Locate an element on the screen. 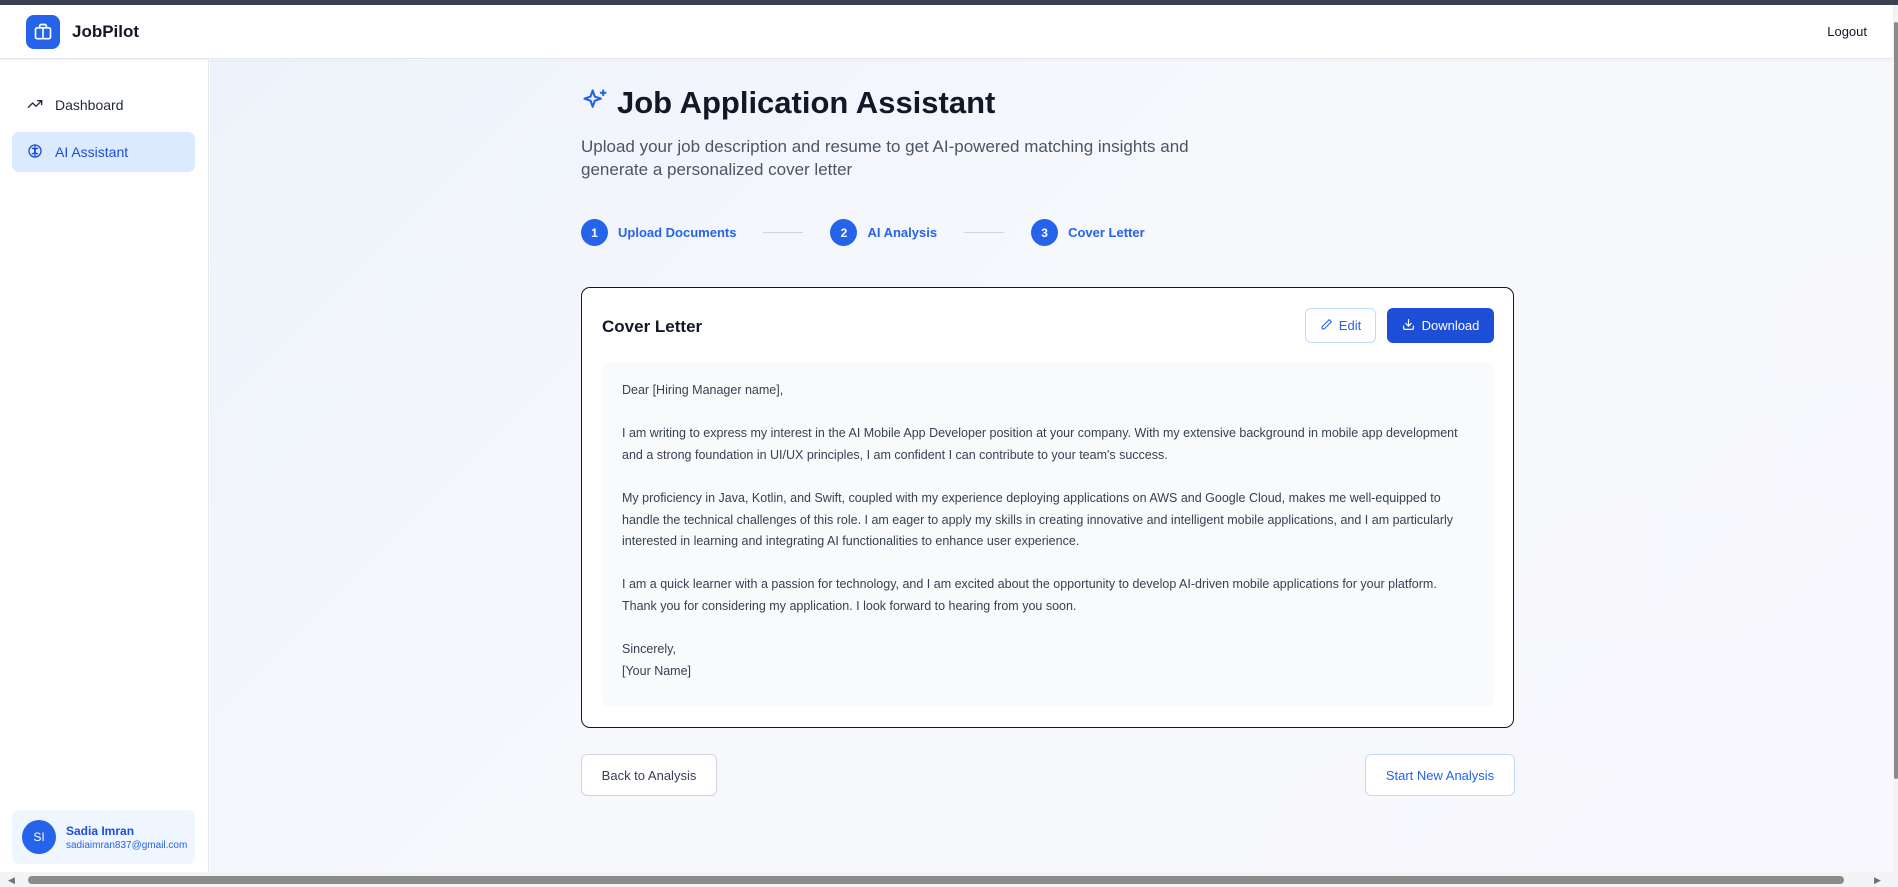  edit-button: Edit is located at coordinates (1340, 325).